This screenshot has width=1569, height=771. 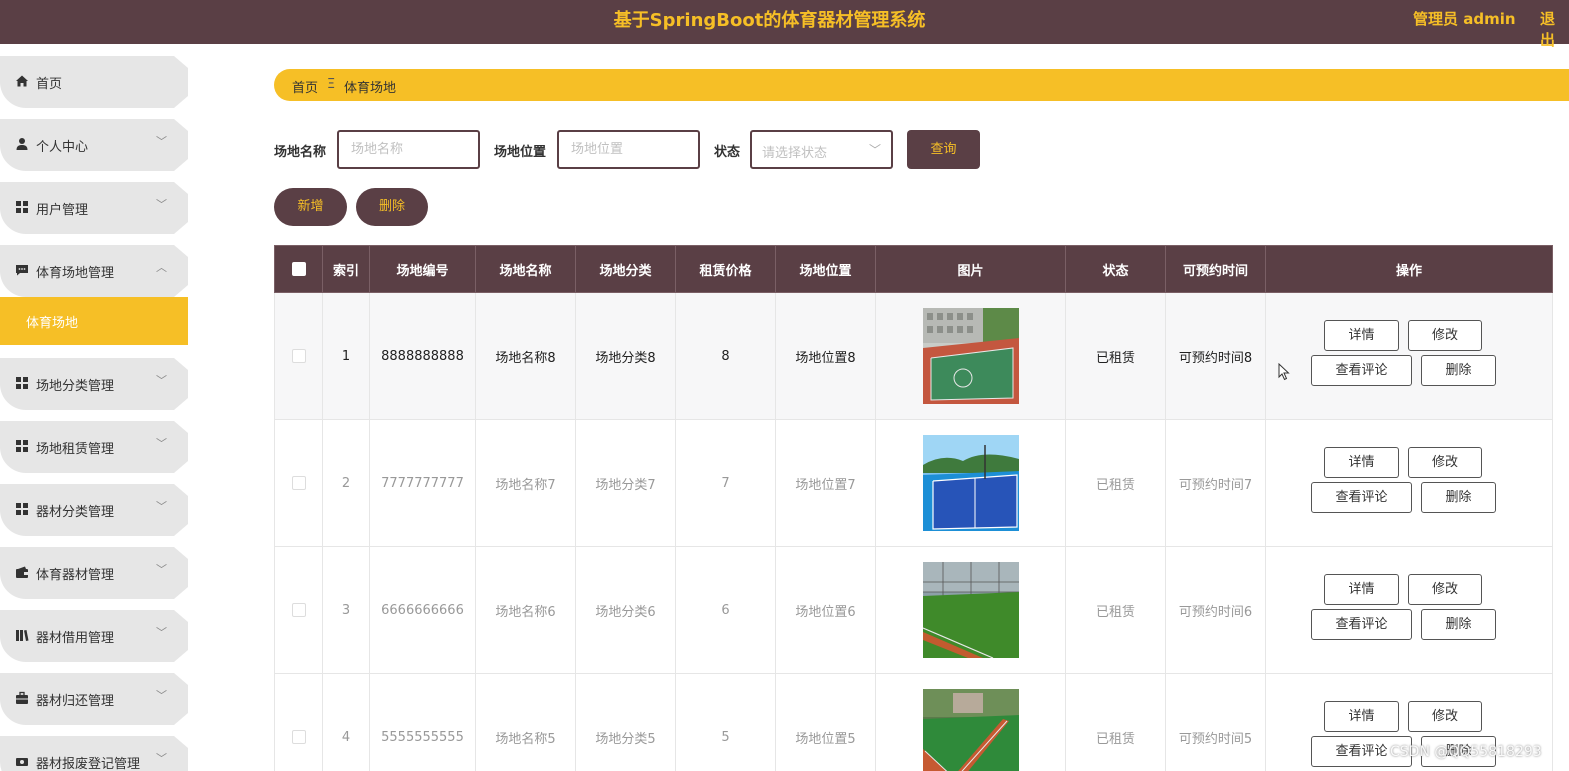 What do you see at coordinates (22, 270) in the screenshot?
I see `message-icon` at bounding box center [22, 270].